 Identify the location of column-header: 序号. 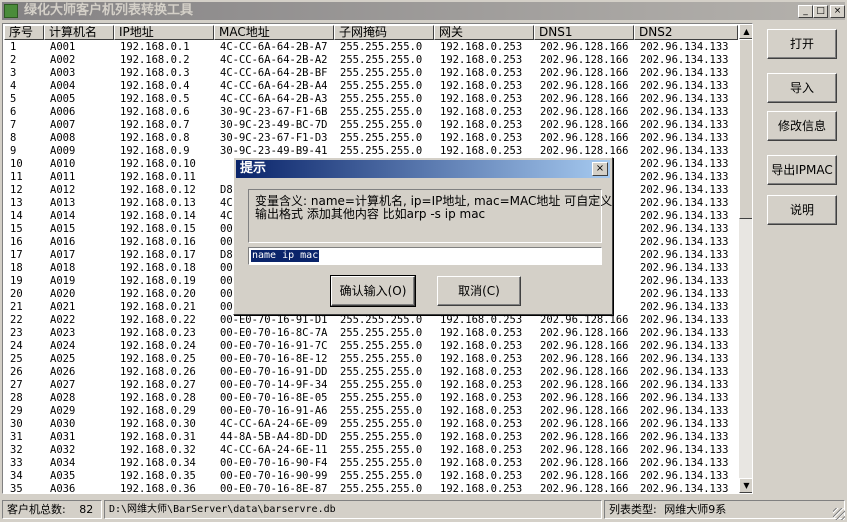
(24, 32).